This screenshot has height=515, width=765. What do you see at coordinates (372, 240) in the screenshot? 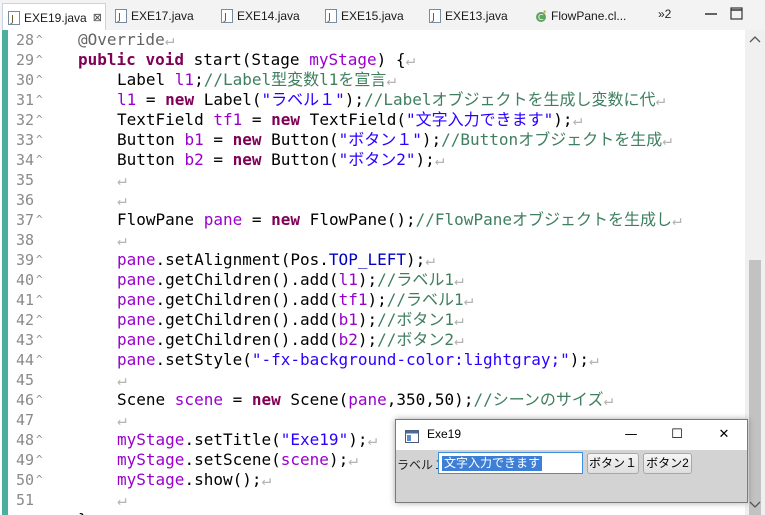
I see `code-line: 38 ↵` at bounding box center [372, 240].